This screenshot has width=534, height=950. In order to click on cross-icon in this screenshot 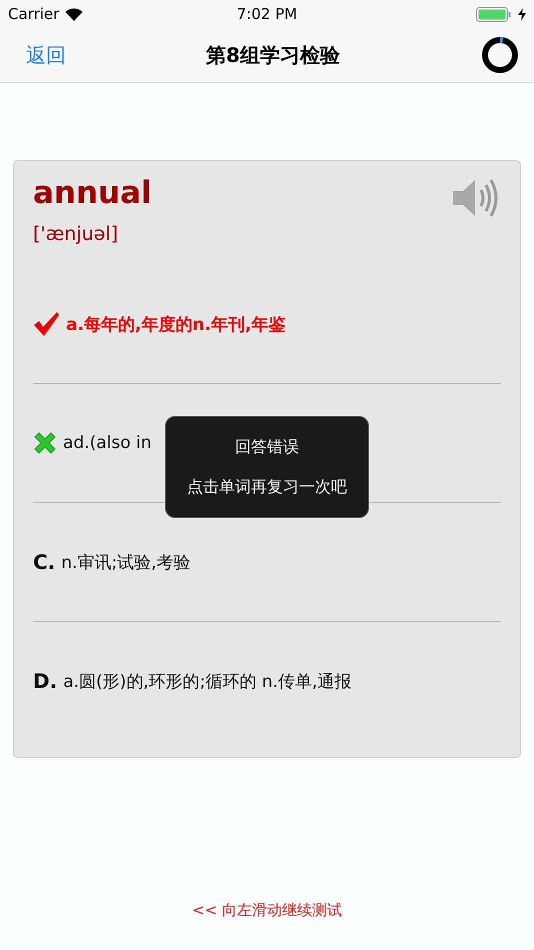, I will do `click(45, 443)`.